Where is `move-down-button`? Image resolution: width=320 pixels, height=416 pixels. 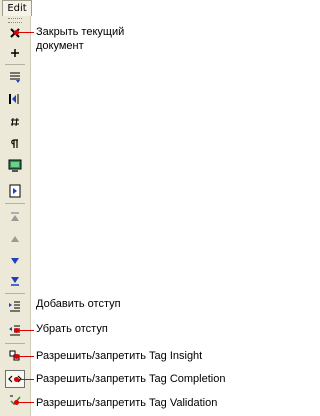
move-down-button is located at coordinates (15, 261).